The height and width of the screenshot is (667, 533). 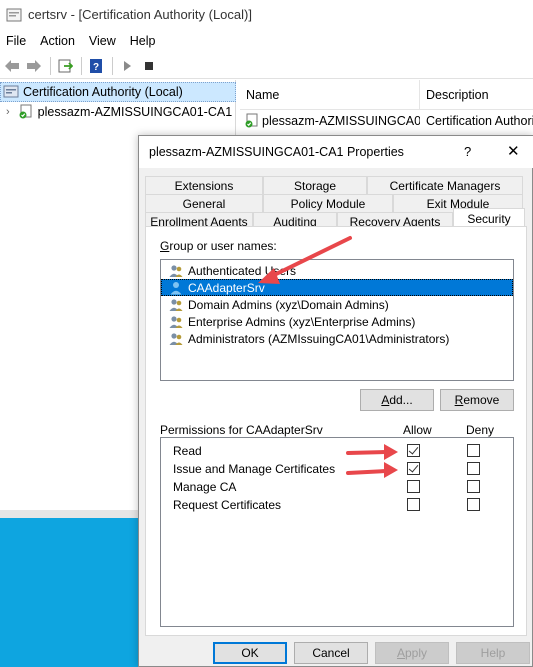 I want to click on annotation-arrow-issue, so click(x=372, y=470).